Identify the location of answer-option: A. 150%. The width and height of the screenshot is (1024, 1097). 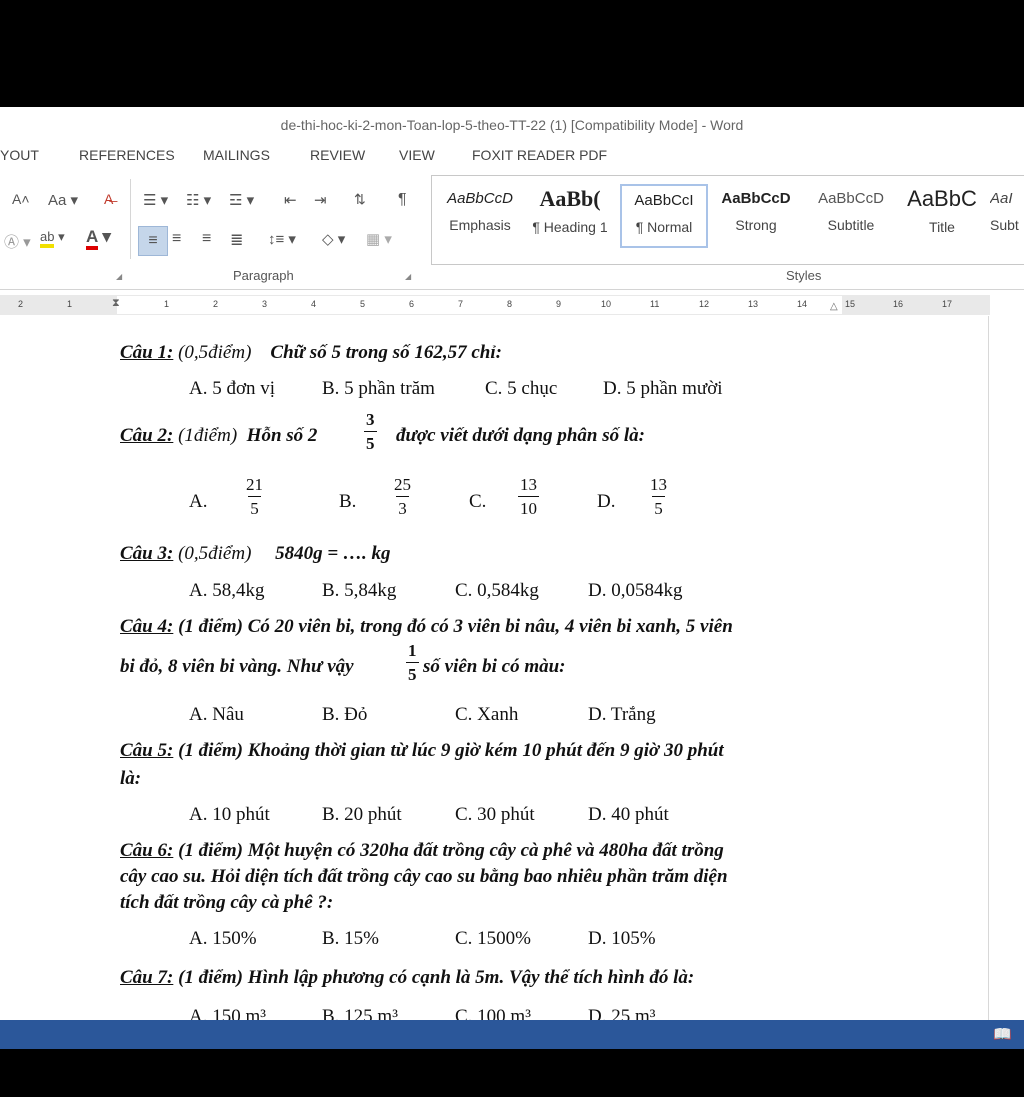
(223, 938).